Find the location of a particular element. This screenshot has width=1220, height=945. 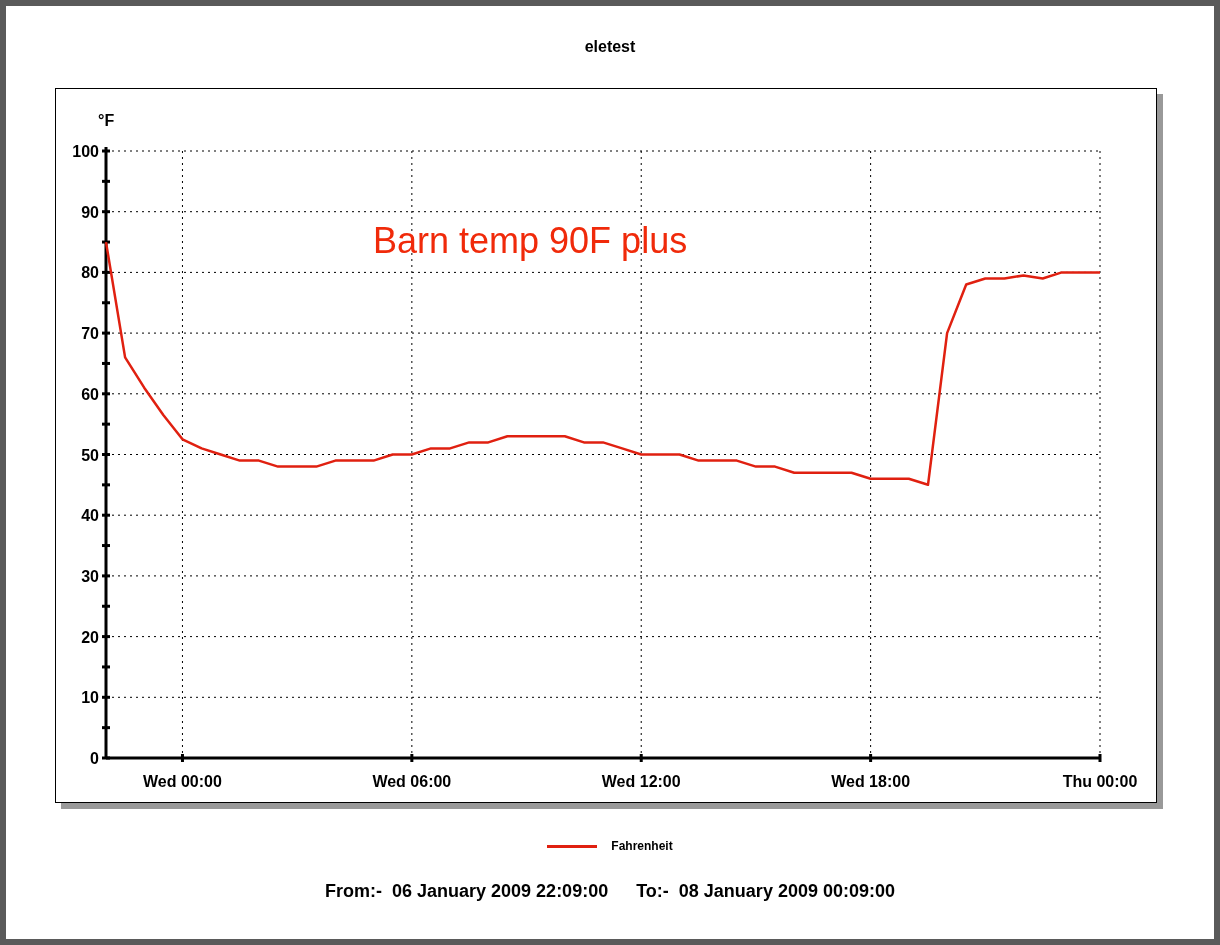

y-tick-label: 90 is located at coordinates (90, 212).